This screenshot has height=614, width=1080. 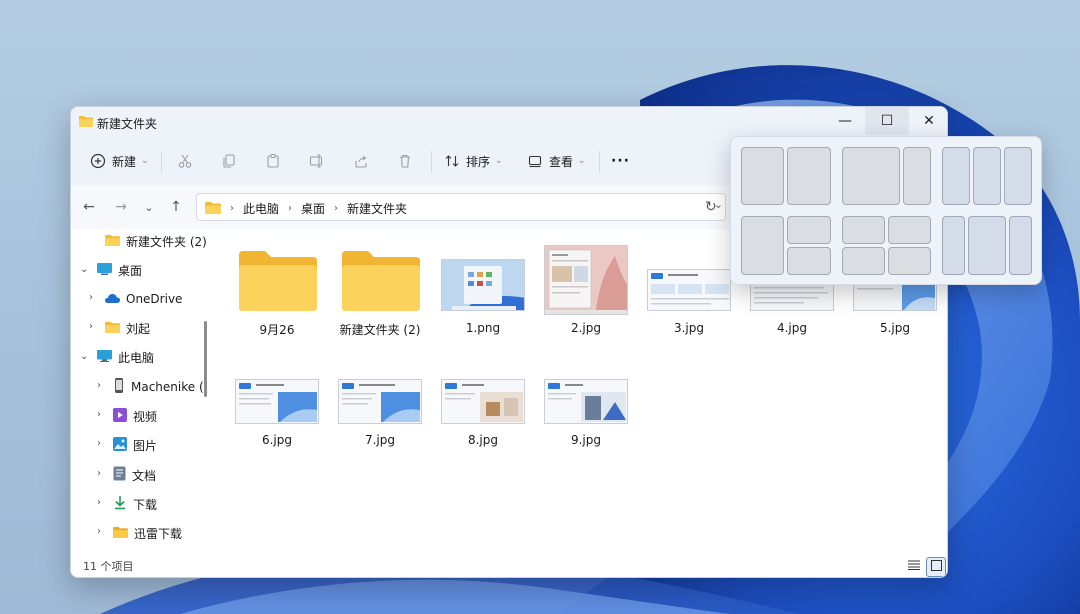 What do you see at coordinates (483, 404) in the screenshot?
I see `file-item-image: 8.jpg` at bounding box center [483, 404].